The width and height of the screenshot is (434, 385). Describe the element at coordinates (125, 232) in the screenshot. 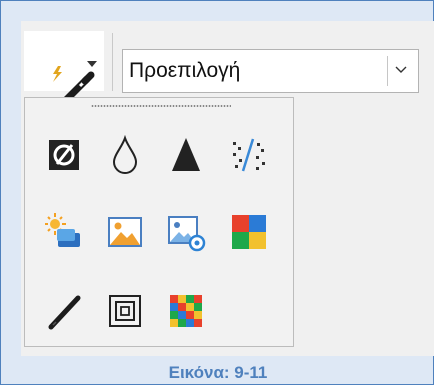

I see `aging-icon` at that location.